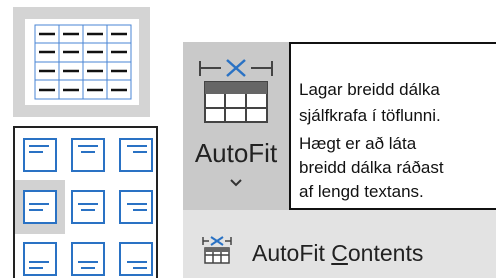 Image resolution: width=496 pixels, height=278 pixels. I want to click on tooltip-line: Hægt er að láta, so click(358, 143).